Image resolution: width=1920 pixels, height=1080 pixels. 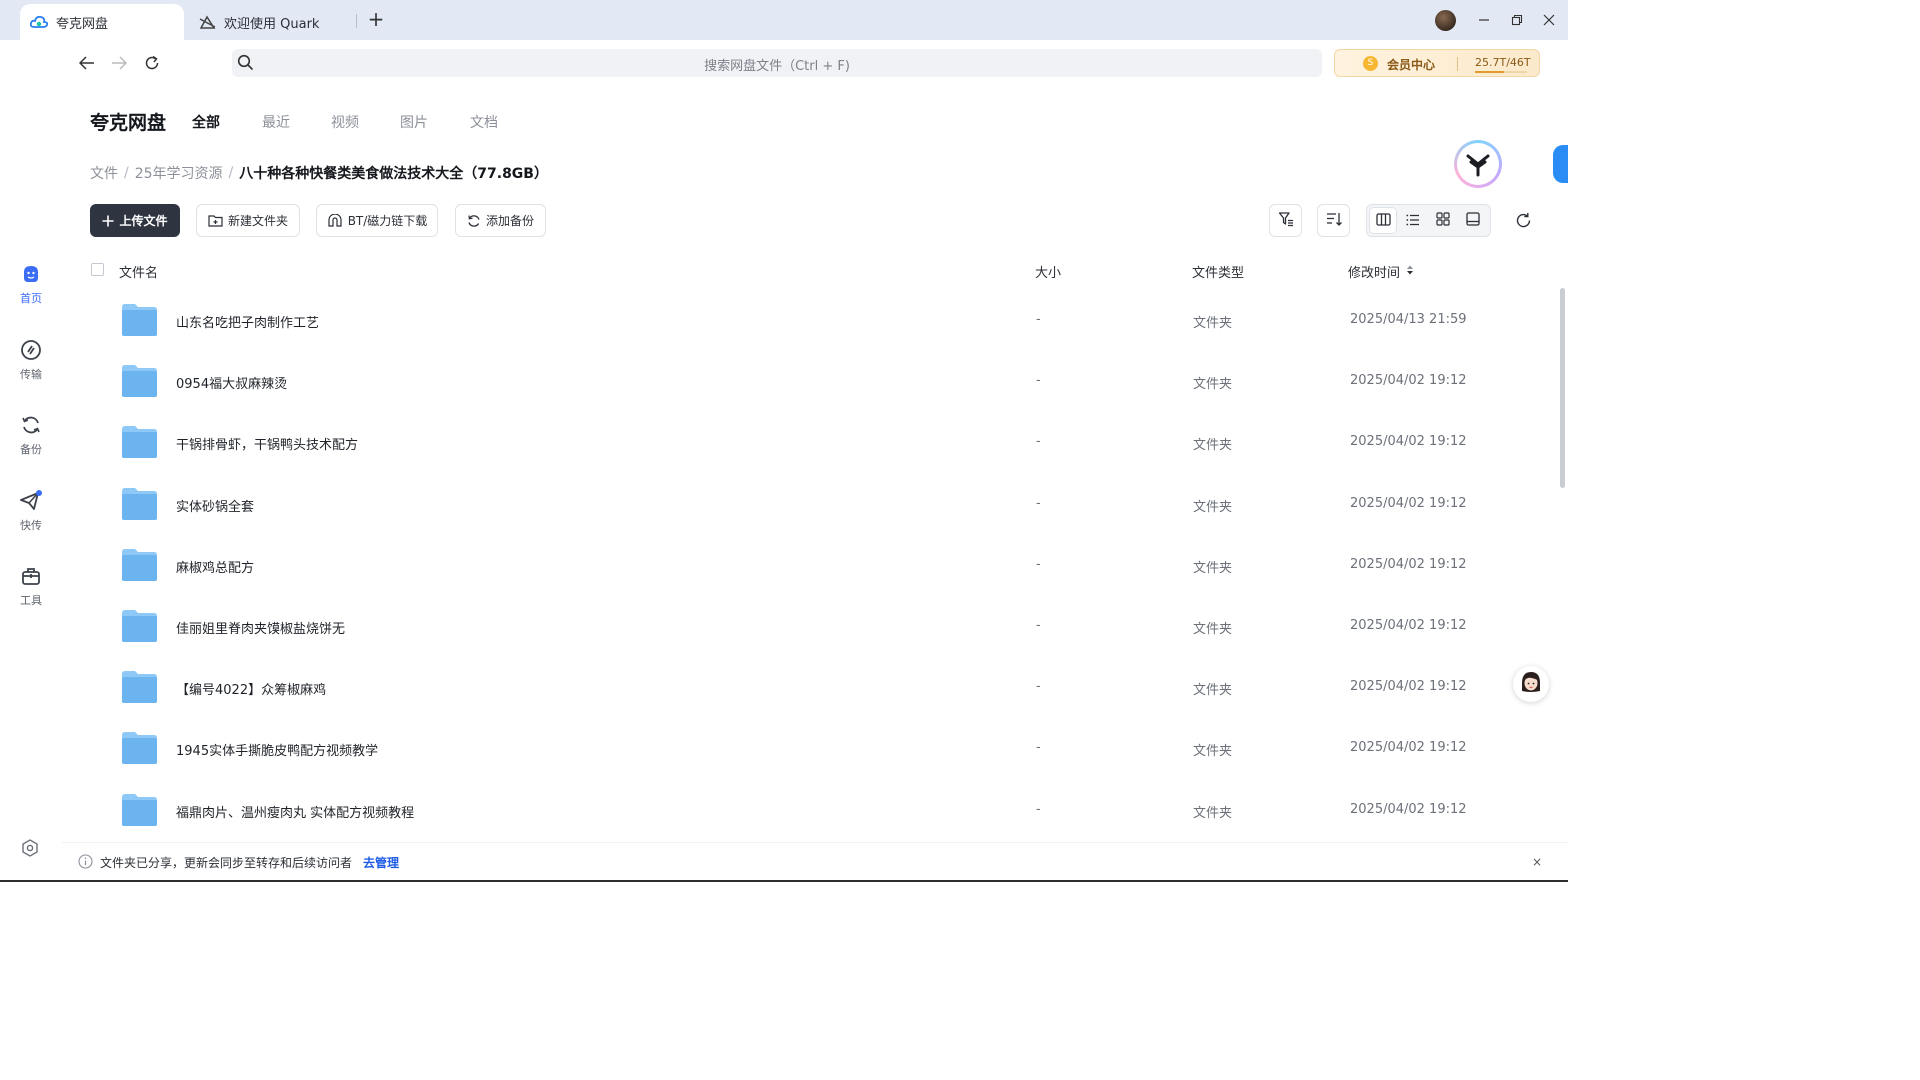 What do you see at coordinates (815, 321) in the screenshot?
I see `table-row: 山东名吃把子肉制作工艺 - 文件夹 2025/04/13 21:59` at bounding box center [815, 321].